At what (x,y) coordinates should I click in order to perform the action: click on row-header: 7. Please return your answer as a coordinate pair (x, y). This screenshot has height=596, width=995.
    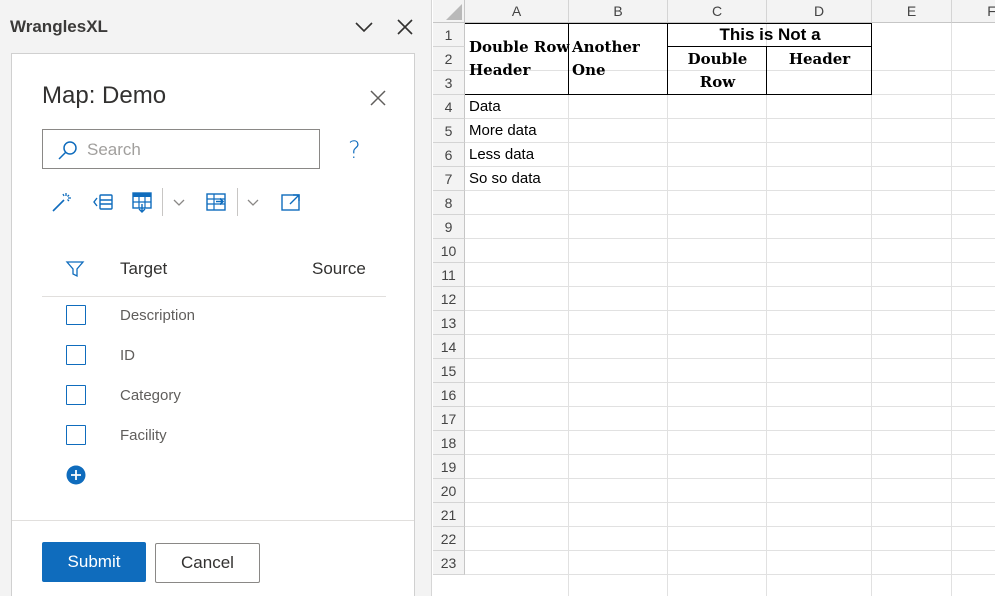
    Looking at the image, I should click on (449, 179).